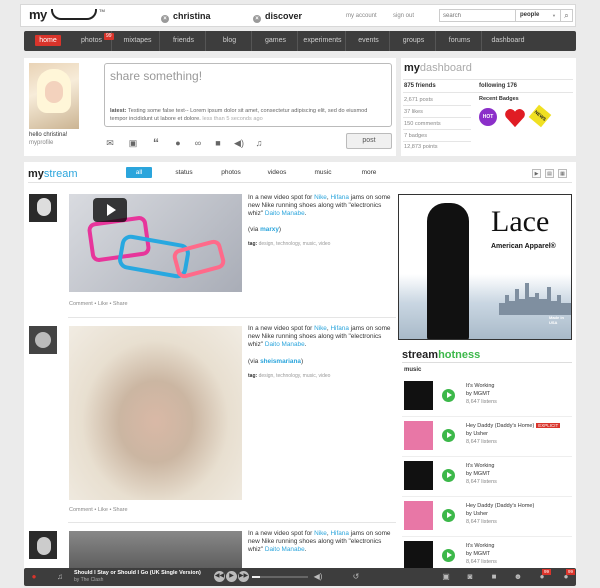 Image resolution: width=600 pixels, height=588 pixels. Describe the element at coordinates (422, 124) in the screenshot. I see `stat-comments: 150 comments` at that location.